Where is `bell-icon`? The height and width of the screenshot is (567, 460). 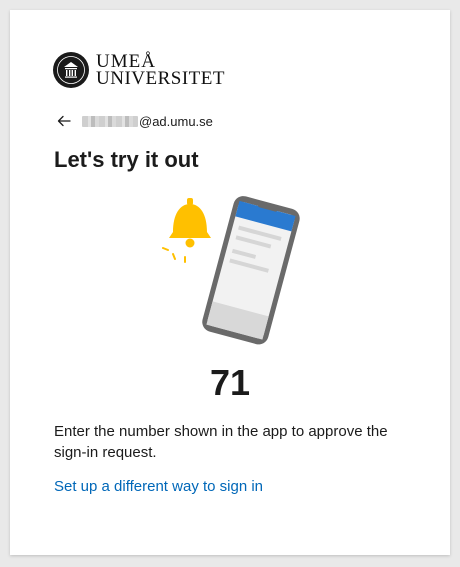 bell-icon is located at coordinates (186, 230).